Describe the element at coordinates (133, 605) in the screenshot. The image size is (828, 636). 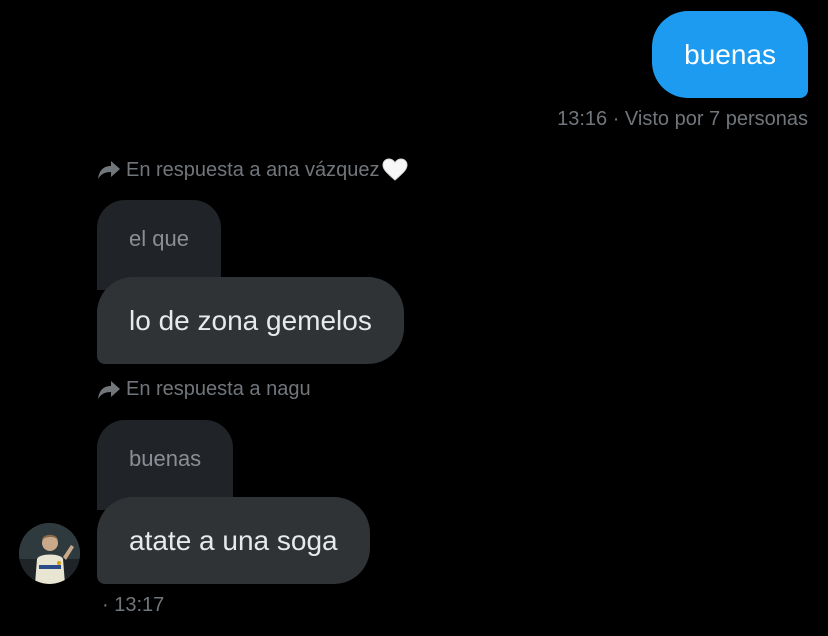
I see `incoming-message-time: · 13:17` at that location.